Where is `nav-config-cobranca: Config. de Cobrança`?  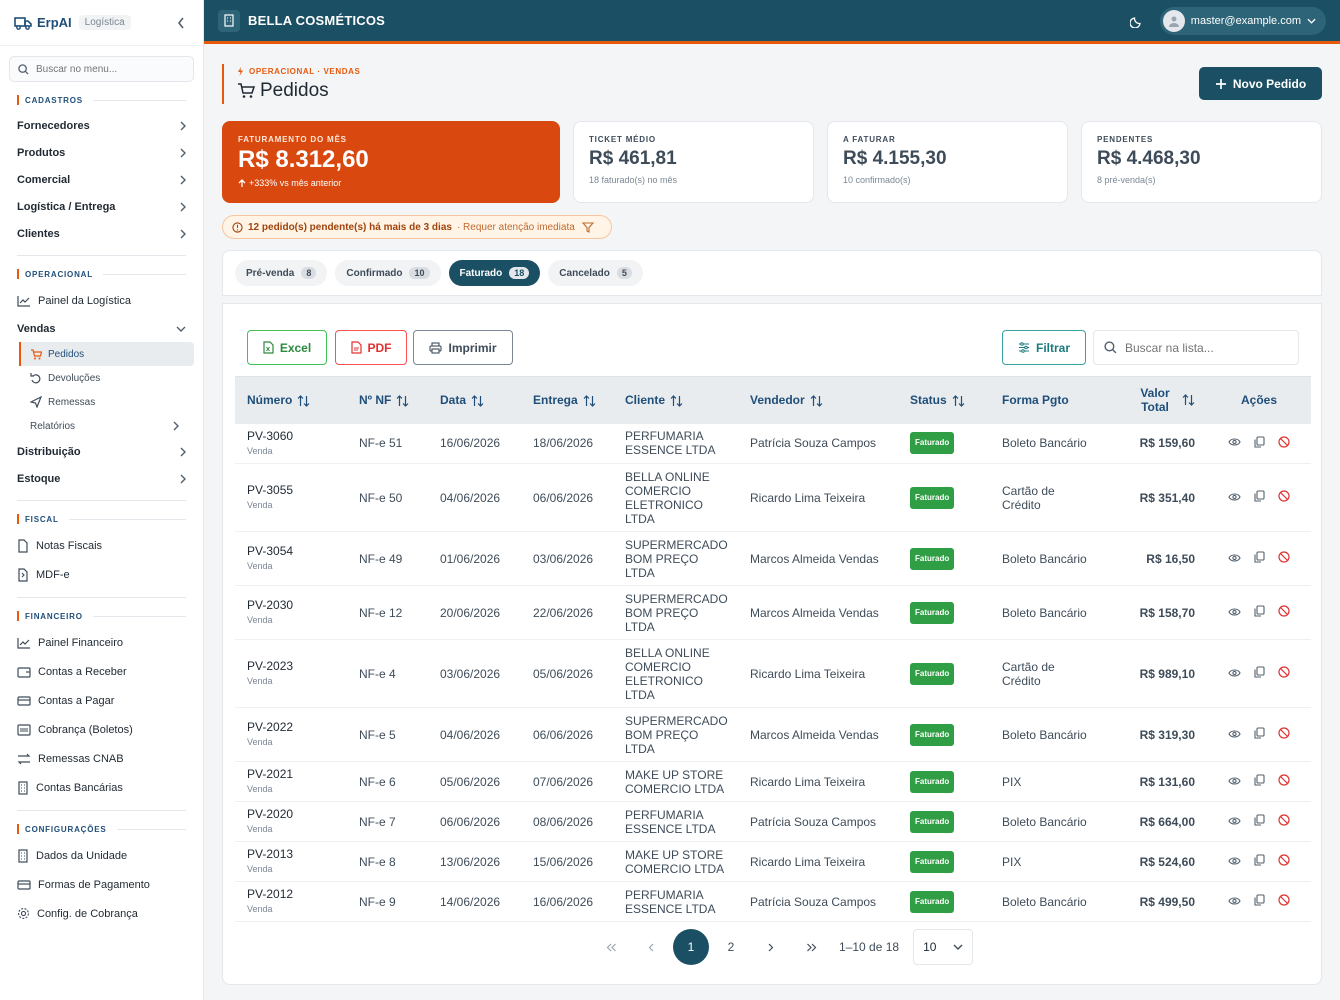 nav-config-cobranca: Config. de Cobrança is located at coordinates (101, 913).